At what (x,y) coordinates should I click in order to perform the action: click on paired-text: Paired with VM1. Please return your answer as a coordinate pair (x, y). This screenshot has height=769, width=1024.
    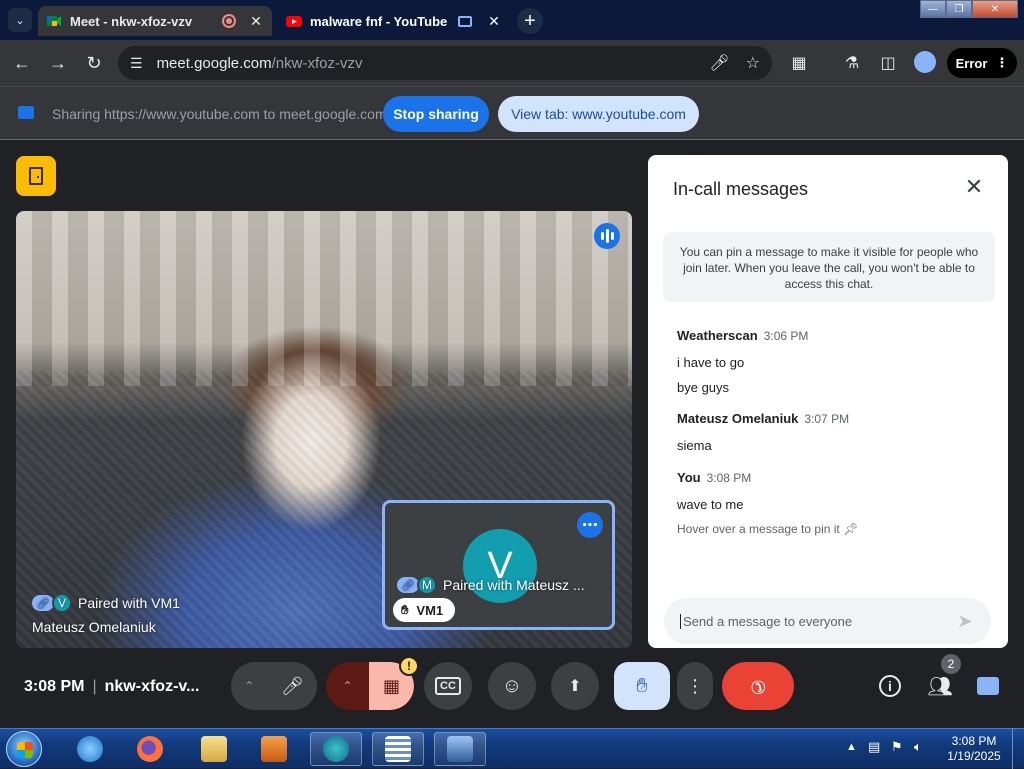
    Looking at the image, I should click on (129, 603).